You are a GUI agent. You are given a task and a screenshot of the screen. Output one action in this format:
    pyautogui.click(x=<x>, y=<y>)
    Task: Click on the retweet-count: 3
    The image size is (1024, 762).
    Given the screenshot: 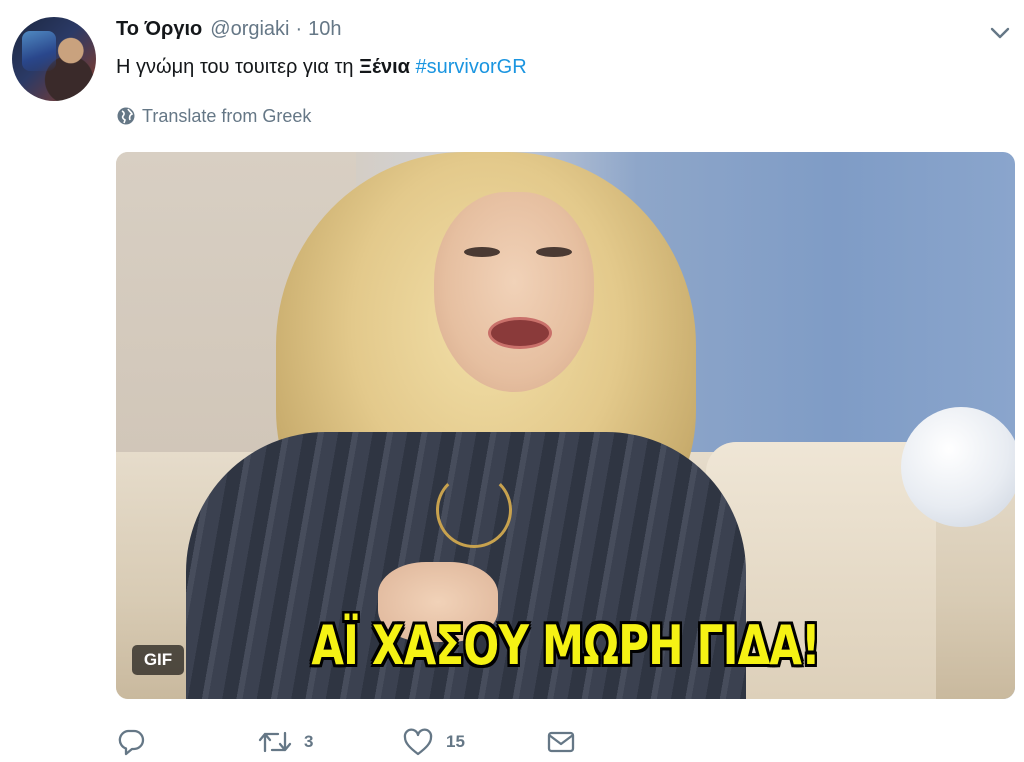 What is the action you would take?
    pyautogui.click(x=309, y=741)
    